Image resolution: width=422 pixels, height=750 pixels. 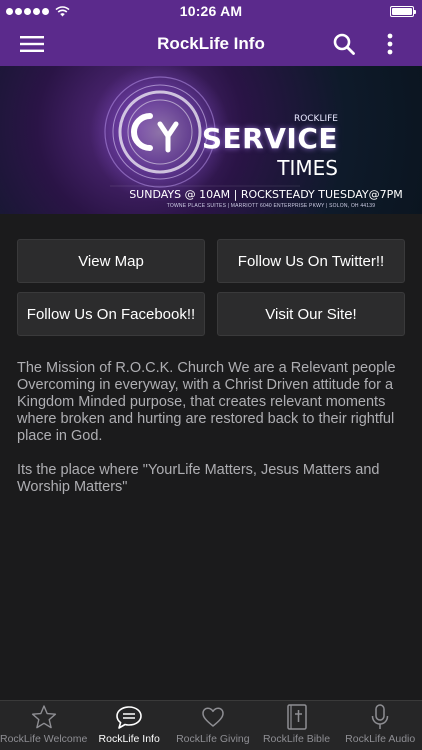 I want to click on signal-dots-icon, so click(x=27, y=11).